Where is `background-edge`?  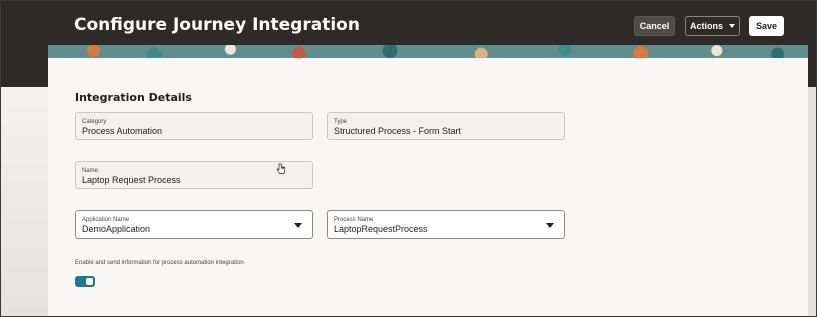 background-edge is located at coordinates (812, 201).